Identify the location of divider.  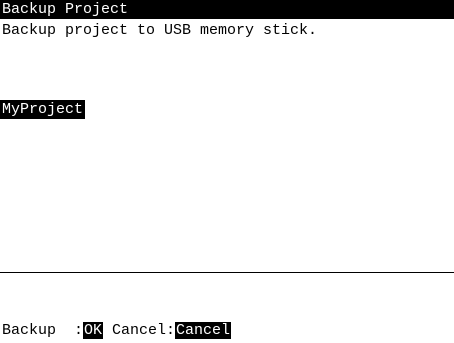
(227, 272).